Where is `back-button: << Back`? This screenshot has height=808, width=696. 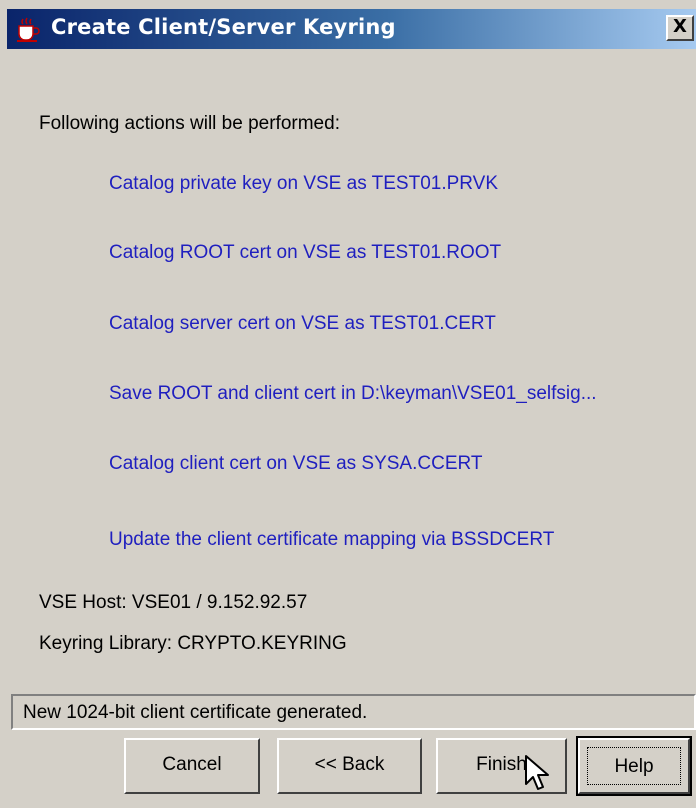 back-button: << Back is located at coordinates (349, 766).